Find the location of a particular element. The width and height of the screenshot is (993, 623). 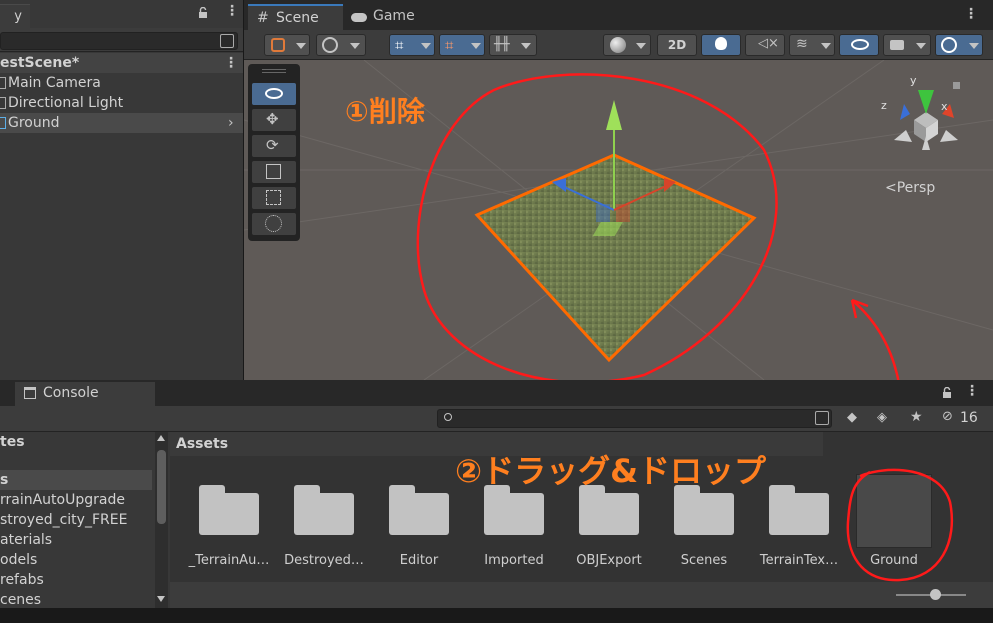

filter-by-label-icon: ◈ is located at coordinates (882, 417).